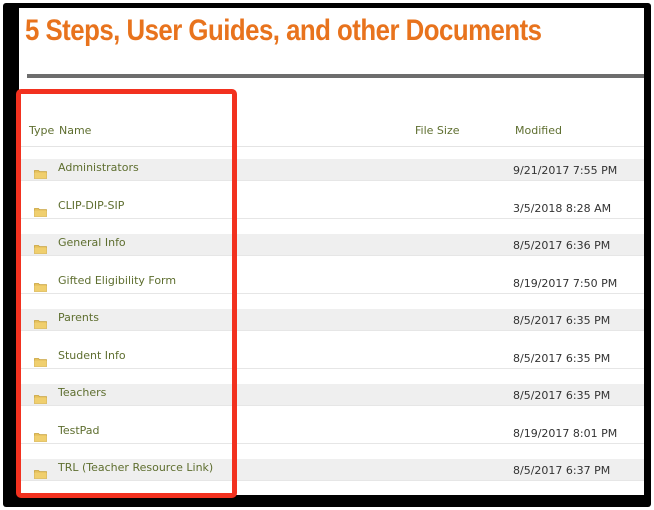 This screenshot has height=510, width=654. I want to click on column-header-file-size: File Size, so click(437, 130).